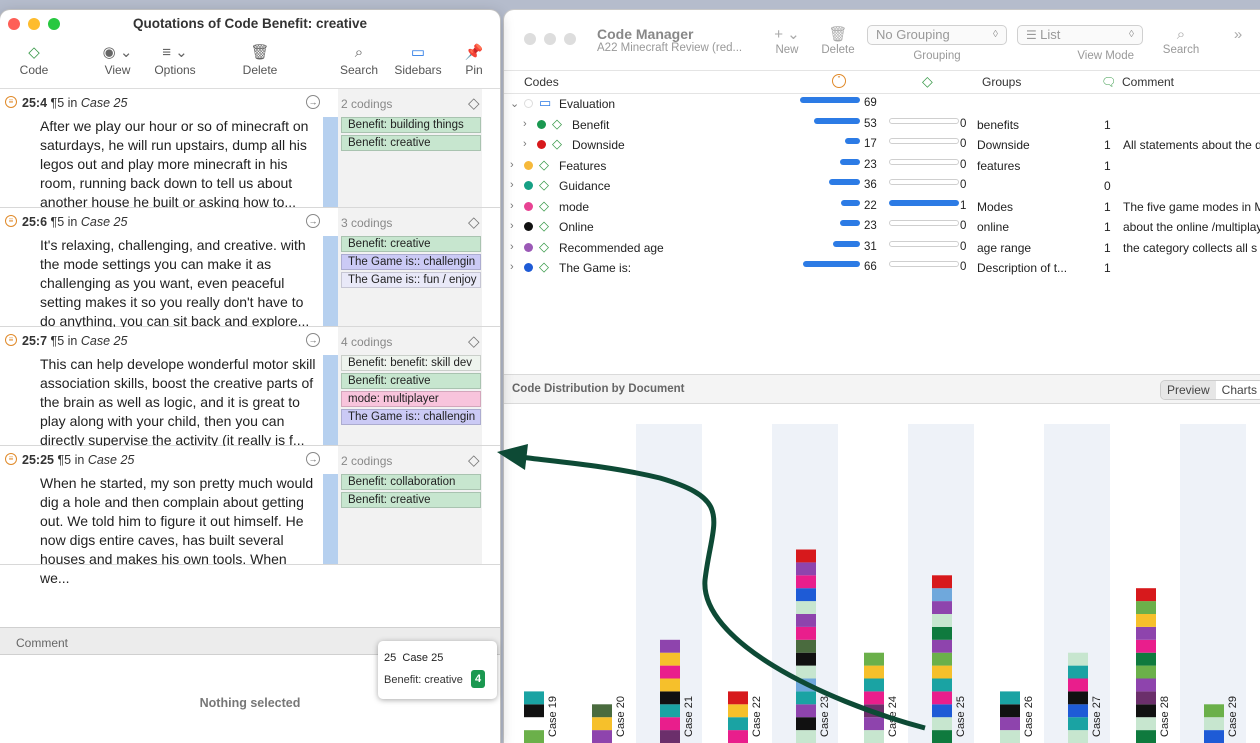 Image resolution: width=1260 pixels, height=743 pixels. I want to click on toolbar-overflow-button: », so click(1238, 35).